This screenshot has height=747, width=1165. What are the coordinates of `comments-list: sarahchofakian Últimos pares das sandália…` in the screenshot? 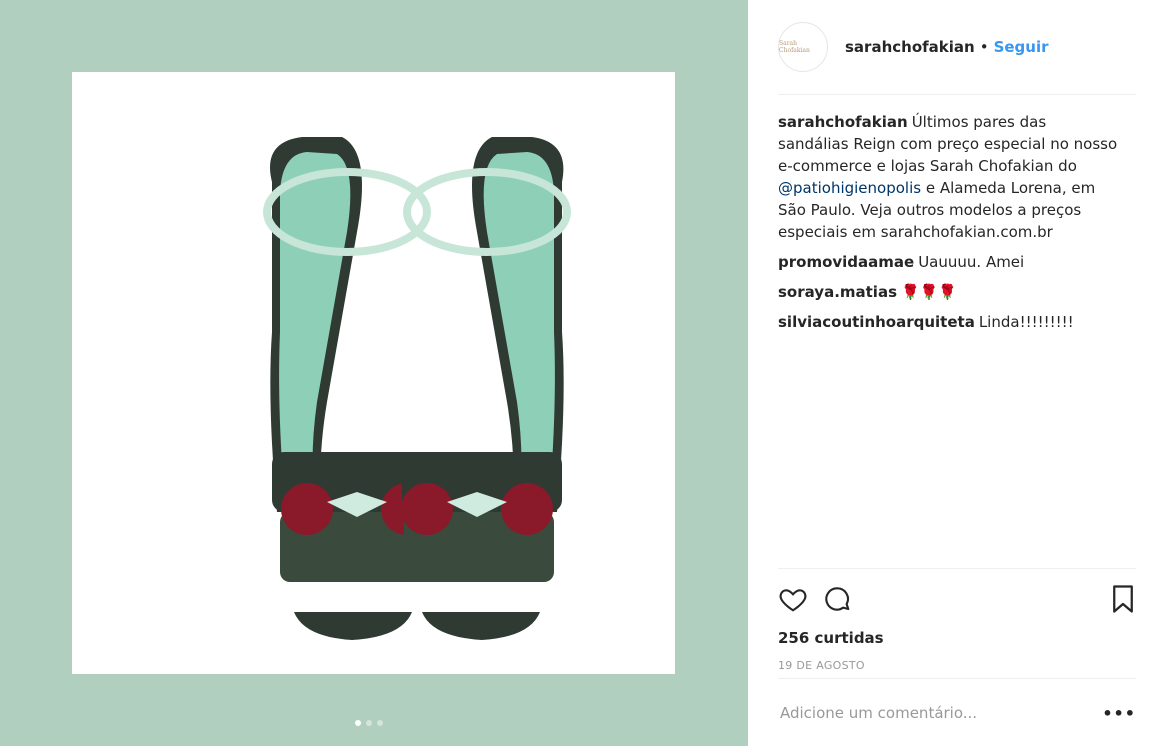 It's located at (948, 226).